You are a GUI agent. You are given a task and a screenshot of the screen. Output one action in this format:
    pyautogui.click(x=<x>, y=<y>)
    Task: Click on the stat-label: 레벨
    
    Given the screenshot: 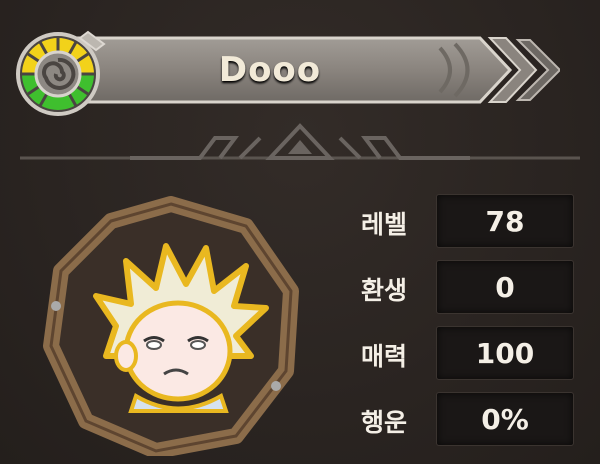 What is the action you would take?
    pyautogui.click(x=383, y=224)
    